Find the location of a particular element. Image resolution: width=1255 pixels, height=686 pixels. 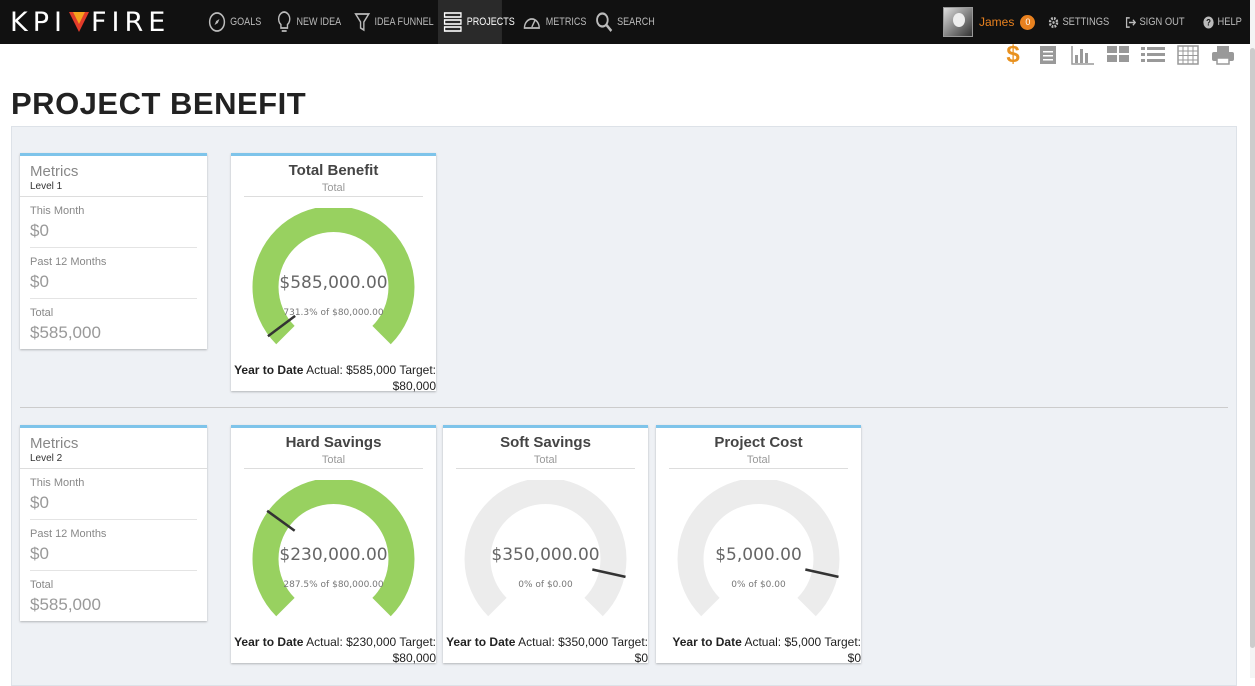

nav-projects-label: Projects is located at coordinates (490, 22).